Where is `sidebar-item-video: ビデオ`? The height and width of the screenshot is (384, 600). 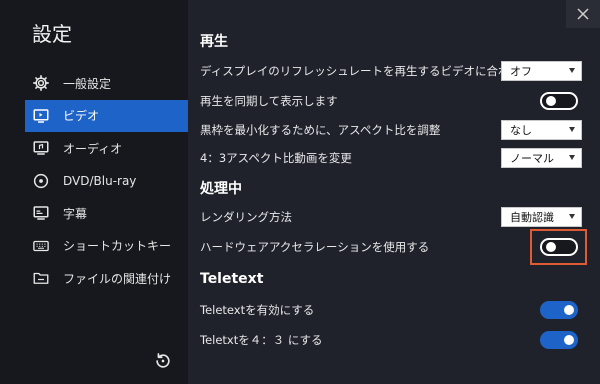
sidebar-item-video: ビデオ is located at coordinates (106, 115).